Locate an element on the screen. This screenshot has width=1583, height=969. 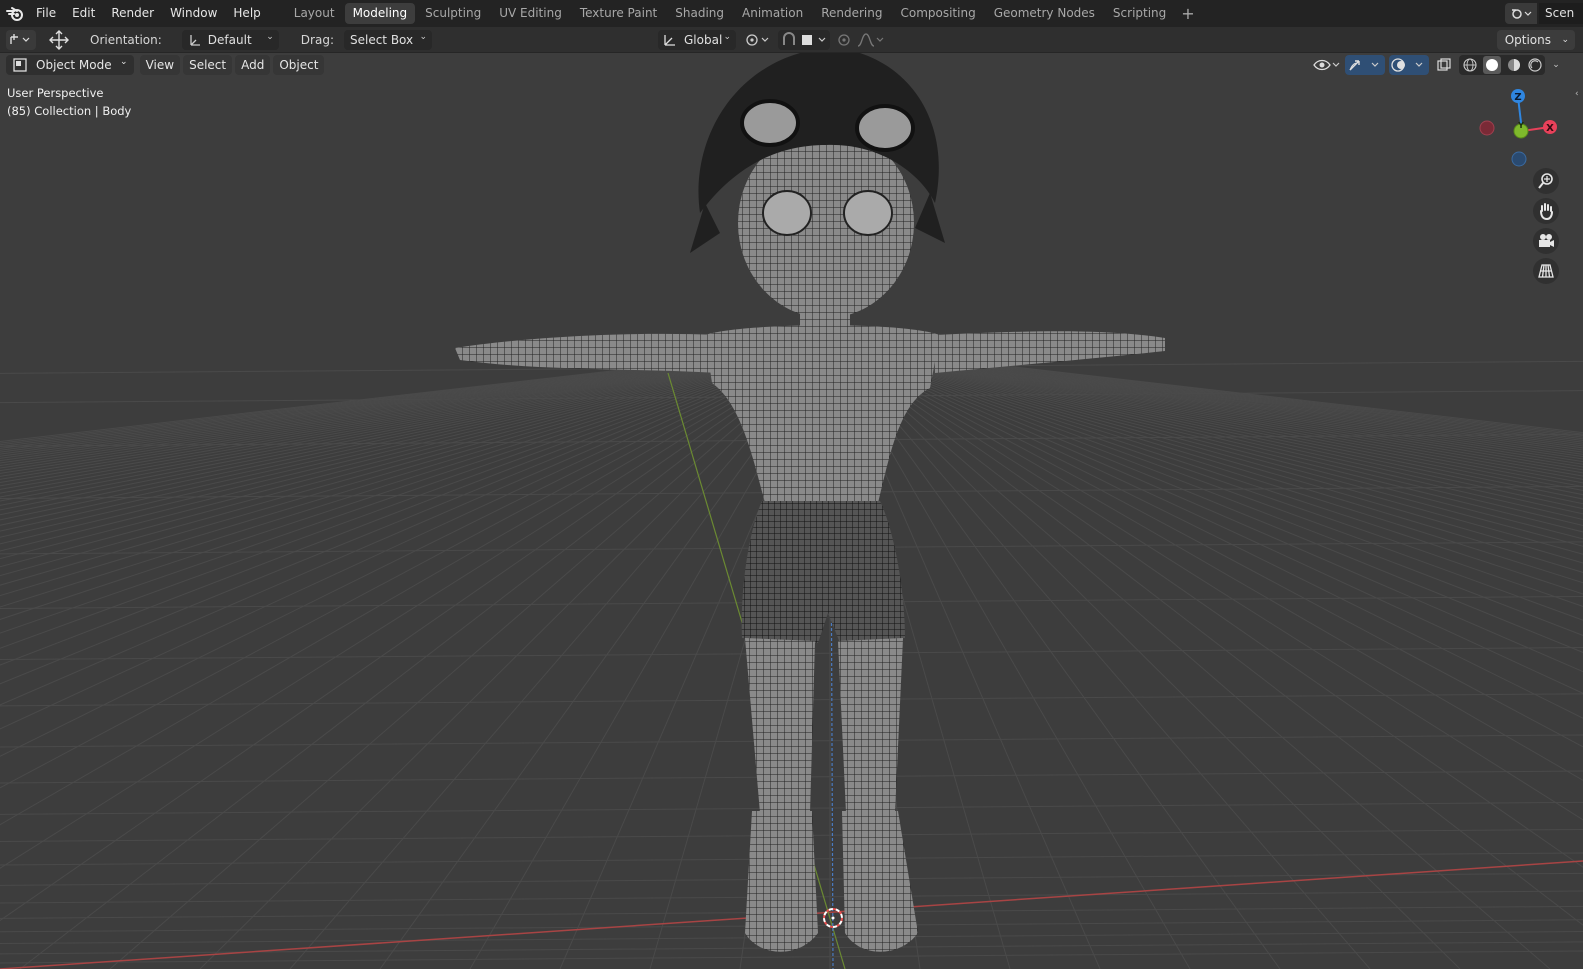
x-axis-label: X is located at coordinates (1550, 128).